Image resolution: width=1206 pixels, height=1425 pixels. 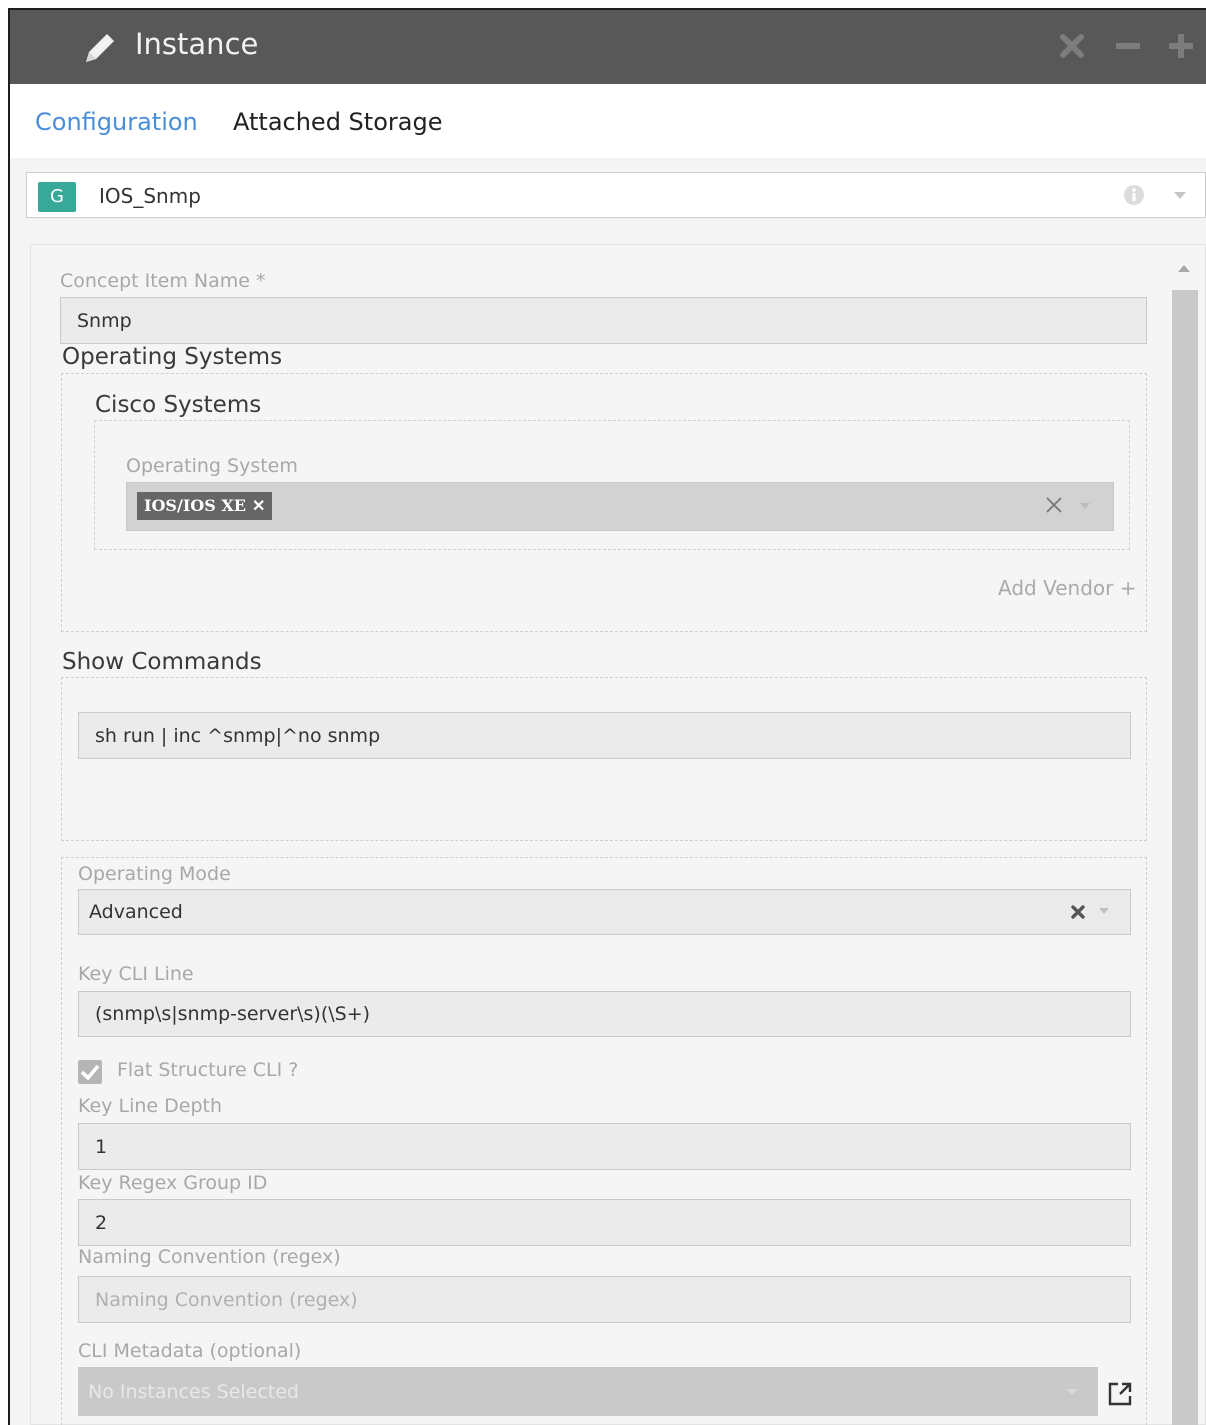 I want to click on show-command-value: sh run | inc ^snmp|^no snmp, so click(x=238, y=735).